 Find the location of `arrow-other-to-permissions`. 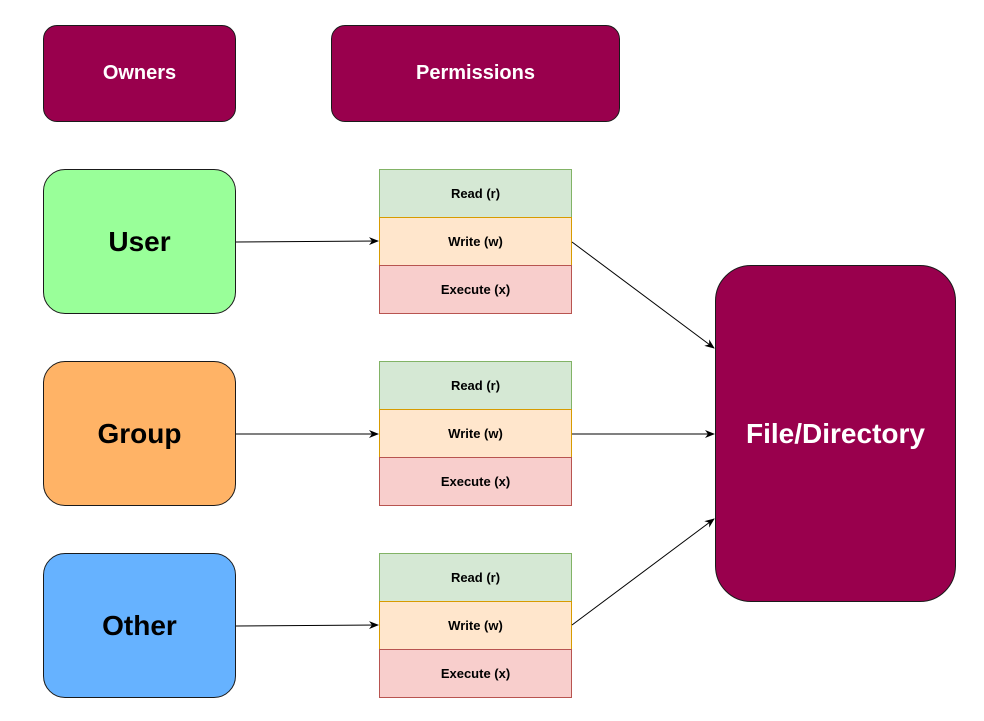

arrow-other-to-permissions is located at coordinates (307, 625).